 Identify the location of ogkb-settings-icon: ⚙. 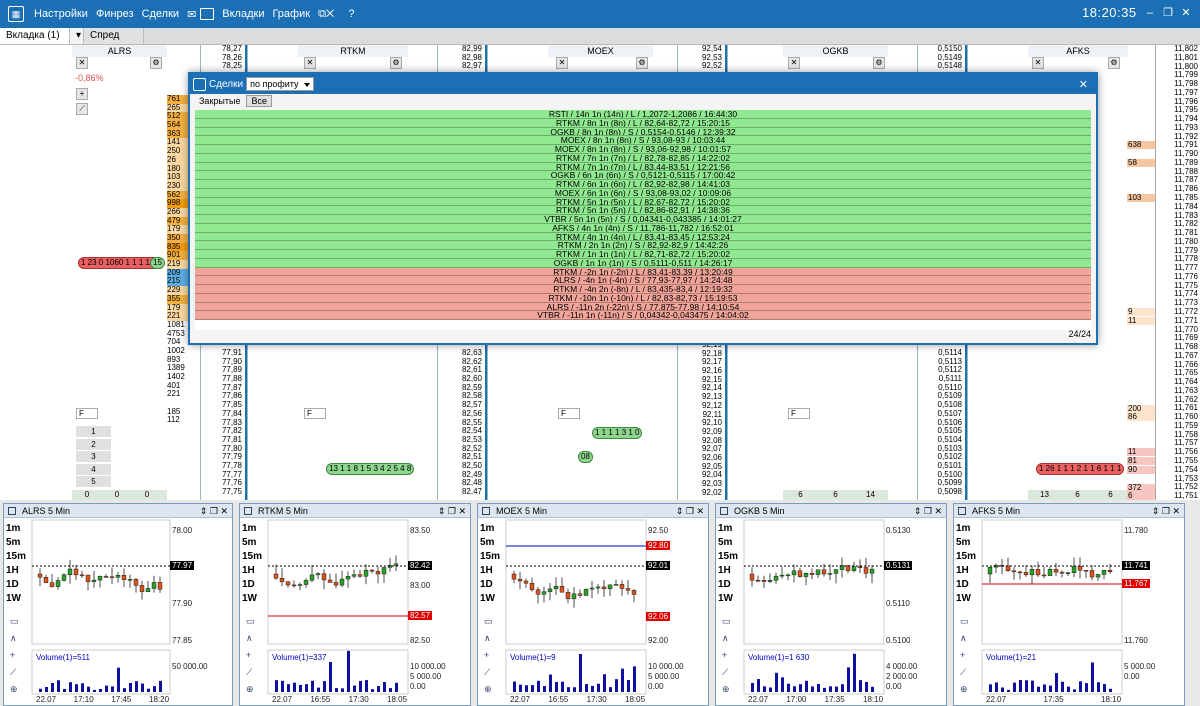
(879, 63).